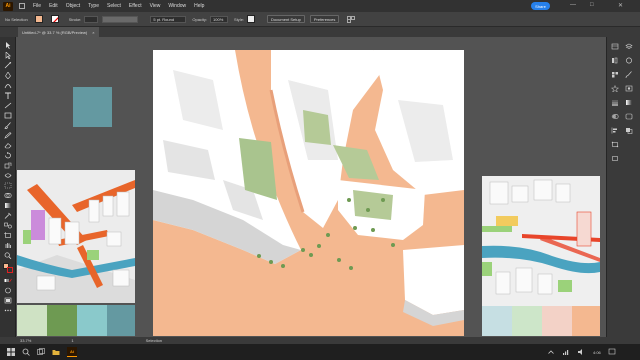 The width and height of the screenshot is (640, 360). I want to click on artboard-number: 1, so click(72, 340).